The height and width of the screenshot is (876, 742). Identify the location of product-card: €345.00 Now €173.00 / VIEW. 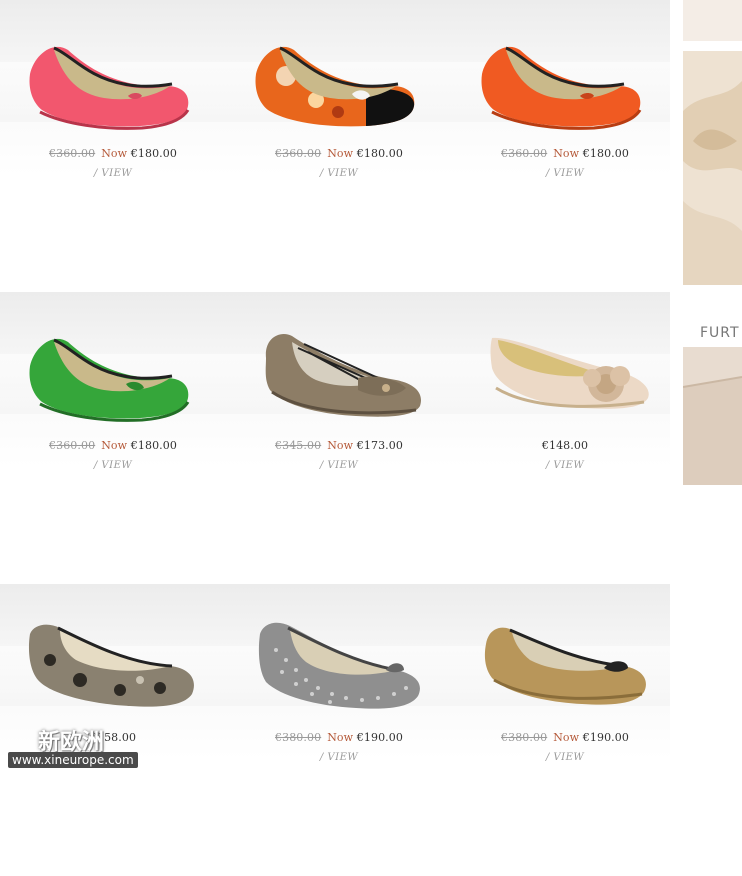
(339, 418).